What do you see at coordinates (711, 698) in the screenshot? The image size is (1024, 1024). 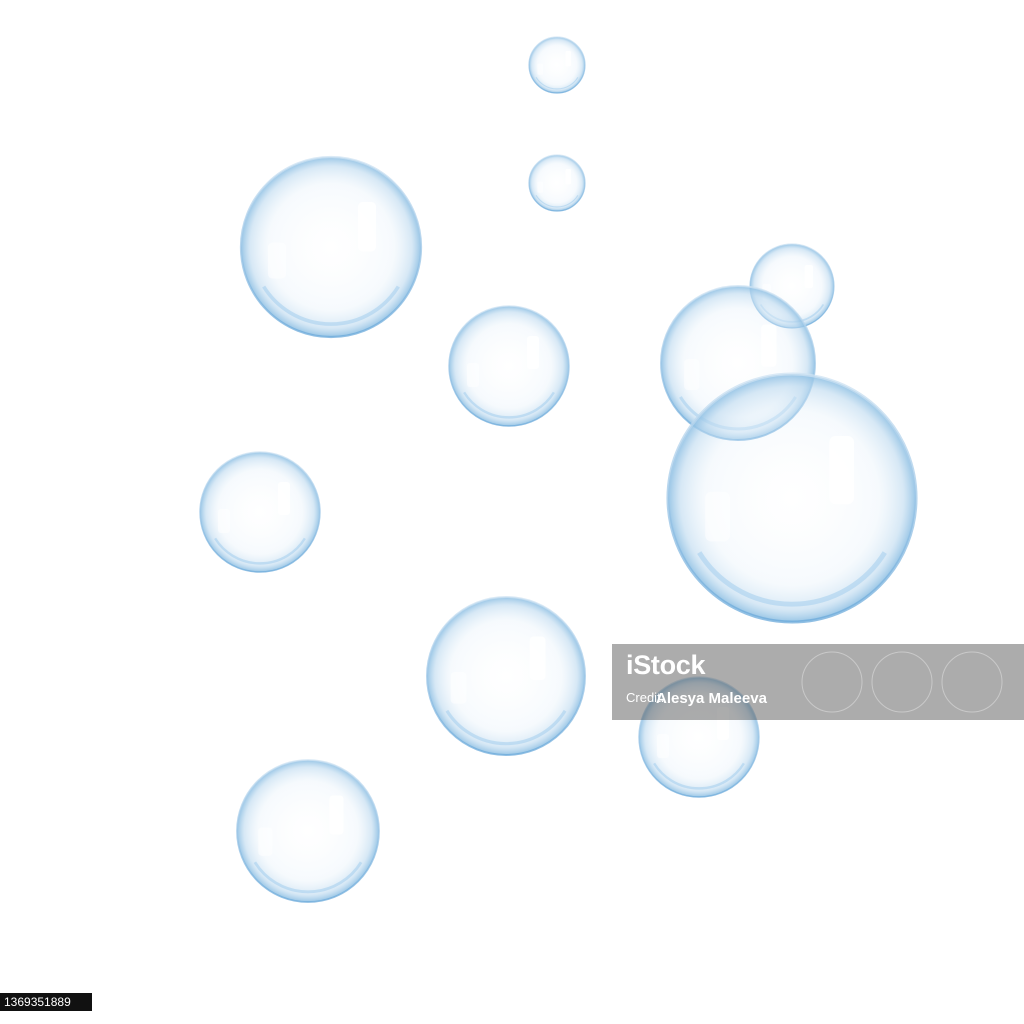 I see `watermark-credit-name: Alesya Maleeva` at bounding box center [711, 698].